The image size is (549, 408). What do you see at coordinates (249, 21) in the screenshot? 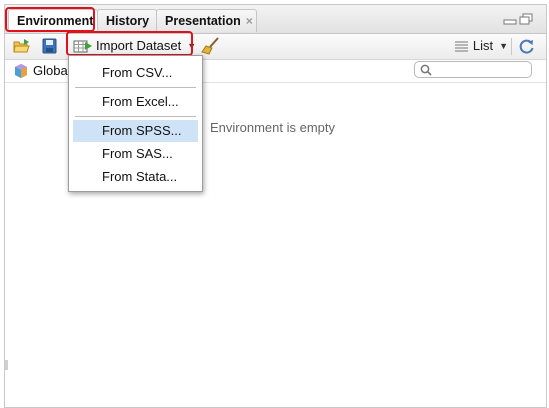
I see `close-icon: ×` at bounding box center [249, 21].